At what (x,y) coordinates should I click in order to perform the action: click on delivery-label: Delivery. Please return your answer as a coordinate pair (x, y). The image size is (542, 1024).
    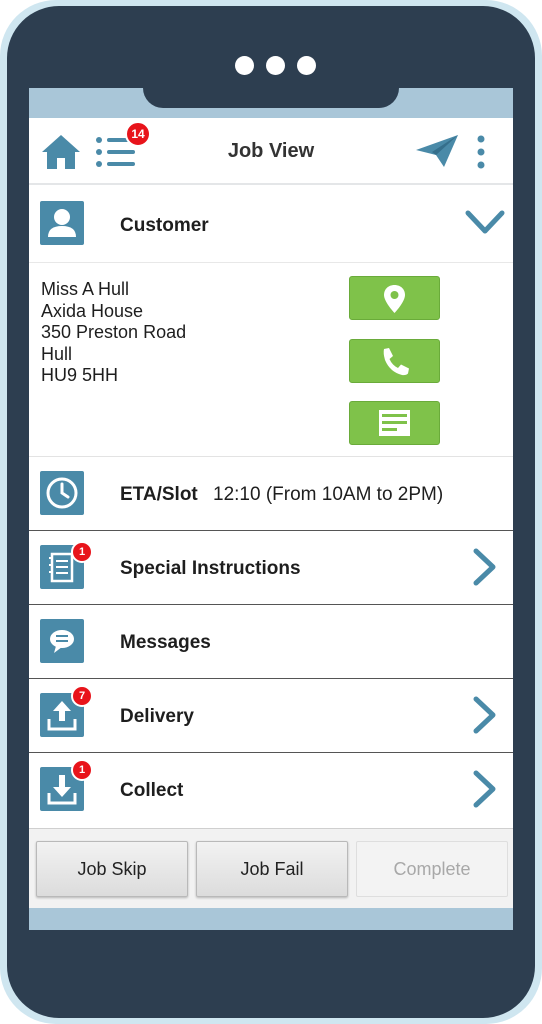
    Looking at the image, I should click on (157, 716).